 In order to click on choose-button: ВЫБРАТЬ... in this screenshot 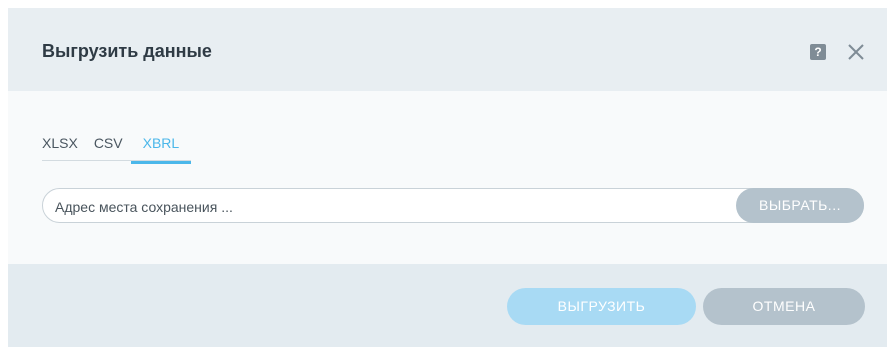, I will do `click(800, 205)`.